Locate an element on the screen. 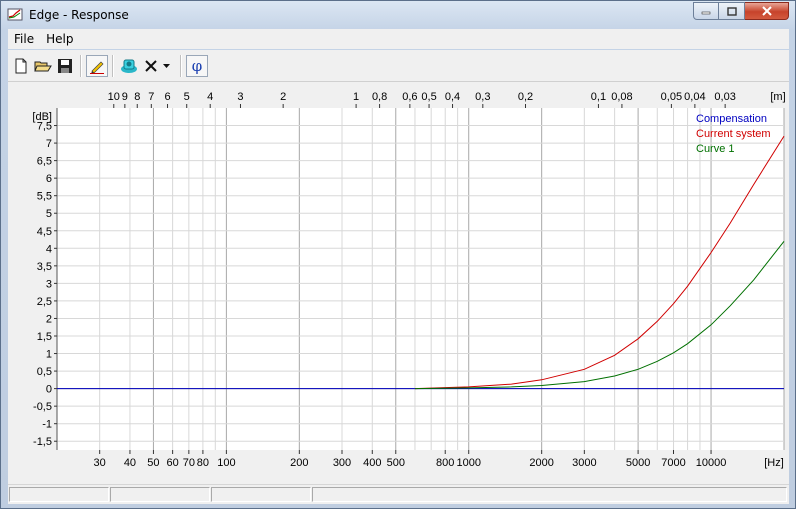 The height and width of the screenshot is (509, 796). phase-phi-icon: φ is located at coordinates (197, 66).